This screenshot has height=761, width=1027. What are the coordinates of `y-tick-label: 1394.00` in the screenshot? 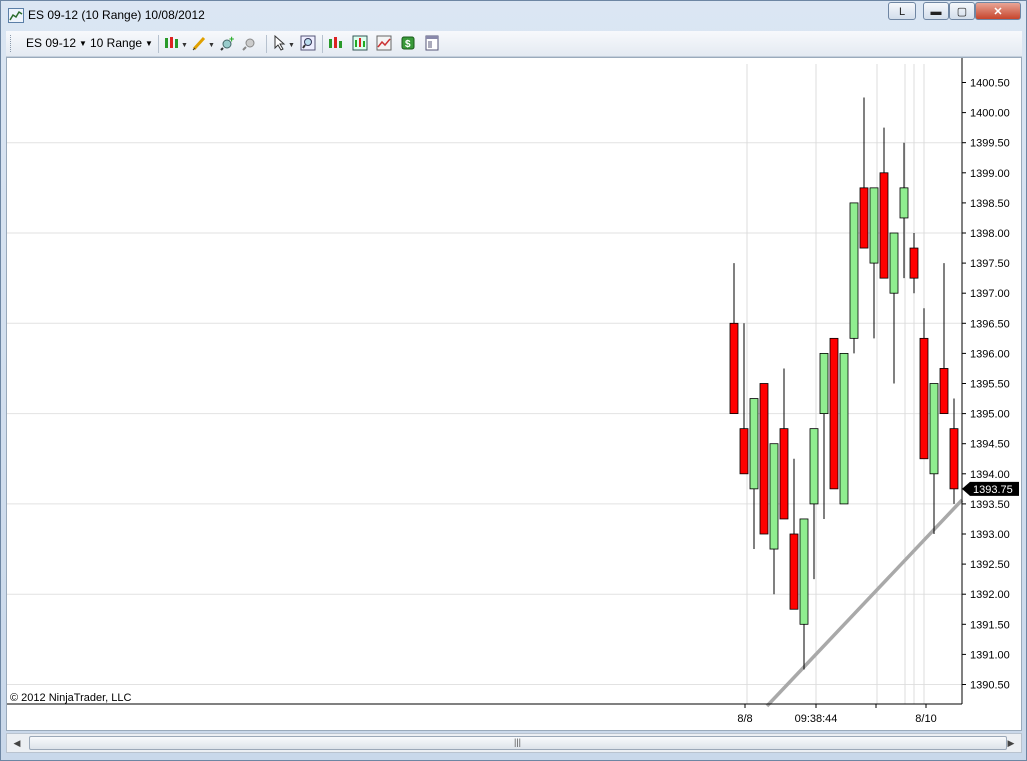 It's located at (990, 475).